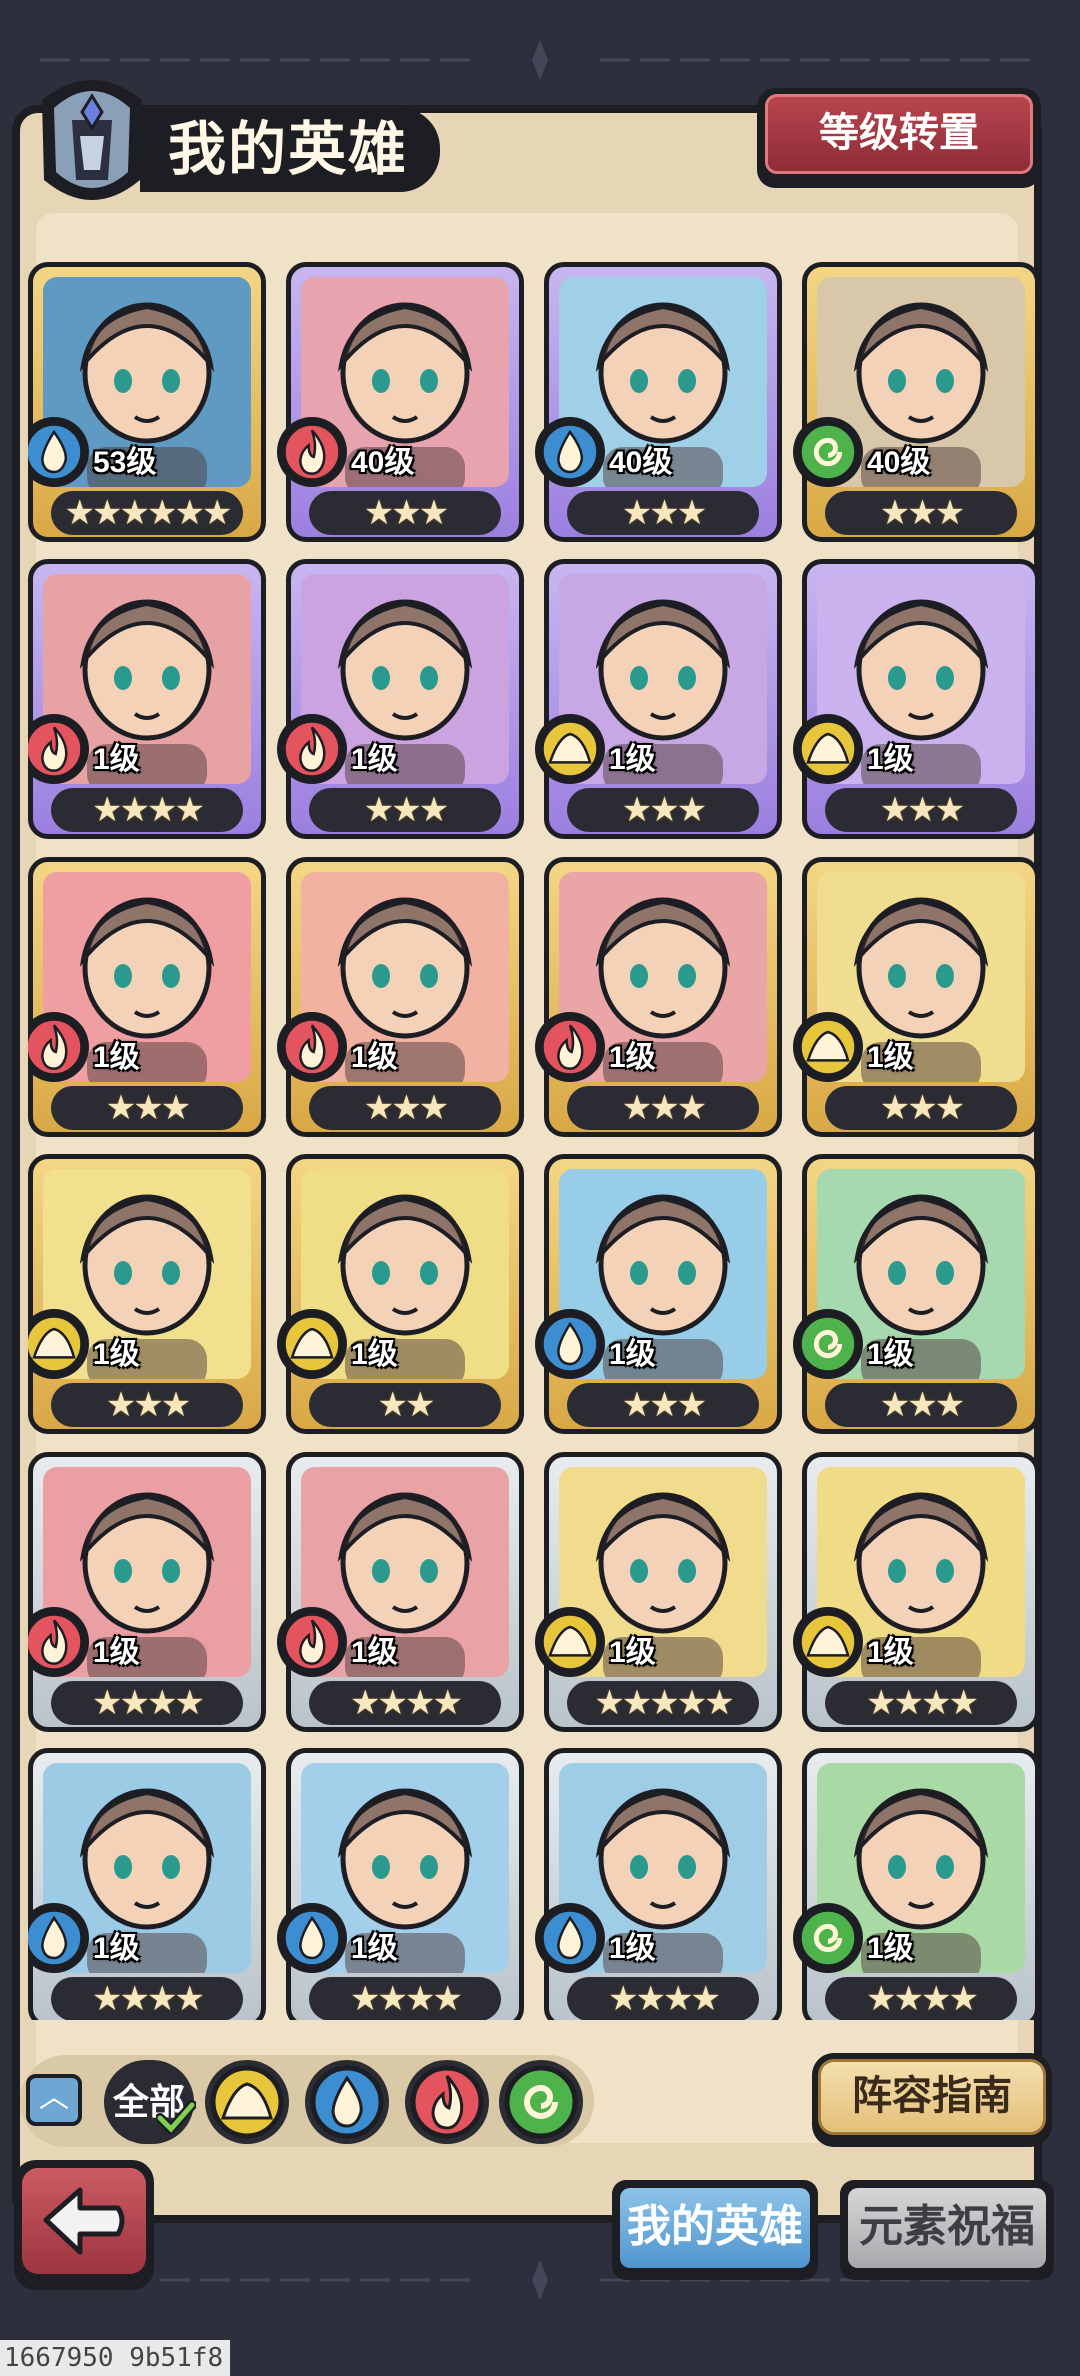 Image resolution: width=1080 pixels, height=2376 pixels. What do you see at coordinates (54, 2100) in the screenshot?
I see `collapse-button: ︿` at bounding box center [54, 2100].